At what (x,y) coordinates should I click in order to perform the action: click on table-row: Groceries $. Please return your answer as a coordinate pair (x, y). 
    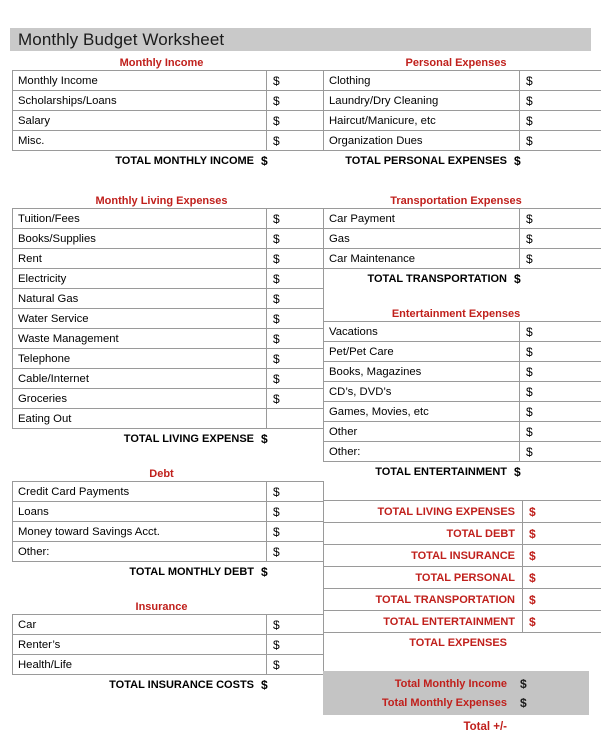
    Looking at the image, I should click on (168, 398).